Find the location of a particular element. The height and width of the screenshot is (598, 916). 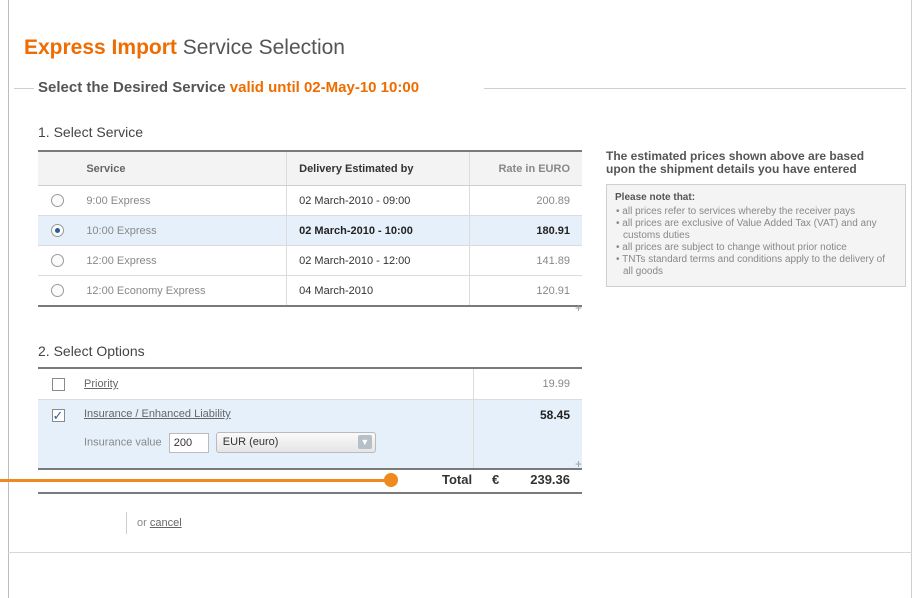

priority-link: Priority is located at coordinates (101, 384).